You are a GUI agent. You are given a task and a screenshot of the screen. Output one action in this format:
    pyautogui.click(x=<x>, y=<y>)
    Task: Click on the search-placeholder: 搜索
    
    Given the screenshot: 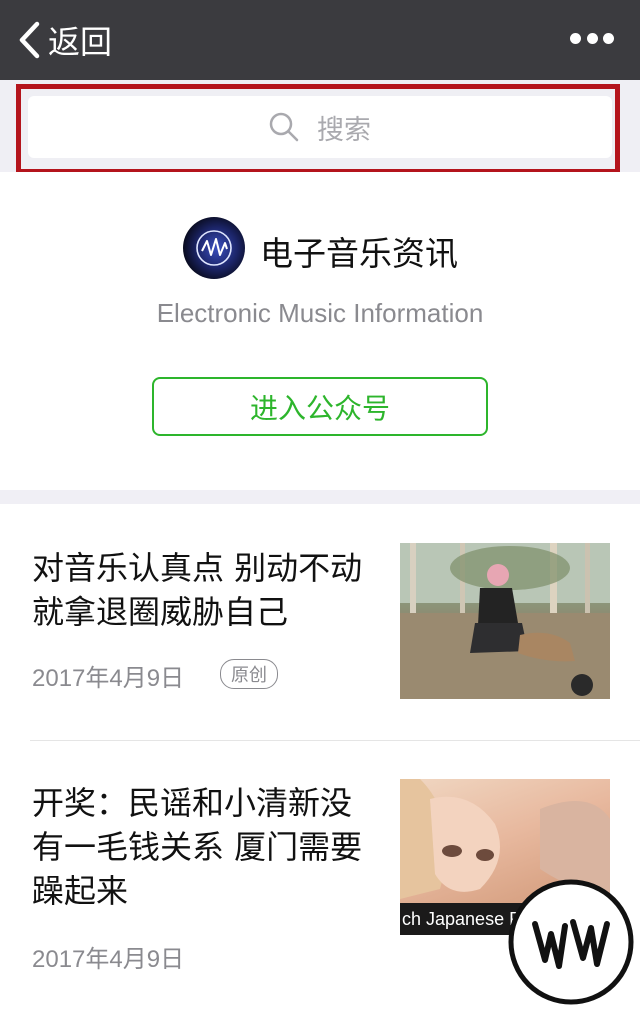 What is the action you would take?
    pyautogui.click(x=344, y=130)
    